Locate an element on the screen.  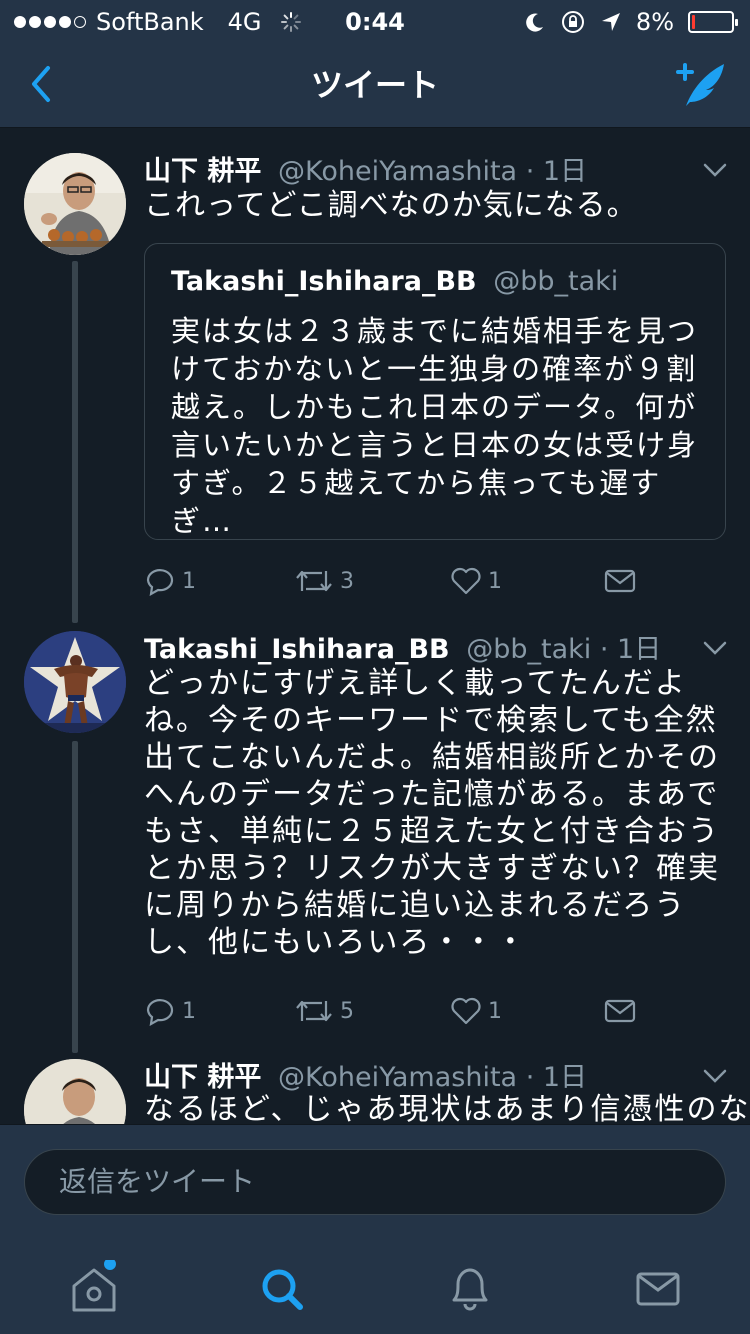
quoted-tweet-header: Takashi_Ishihara_BB @bb_taki is located at coordinates (394, 281).